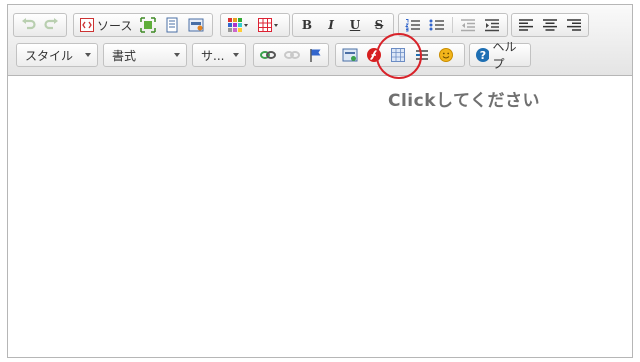 This screenshot has width=640, height=362. I want to click on undo-button, so click(28, 25).